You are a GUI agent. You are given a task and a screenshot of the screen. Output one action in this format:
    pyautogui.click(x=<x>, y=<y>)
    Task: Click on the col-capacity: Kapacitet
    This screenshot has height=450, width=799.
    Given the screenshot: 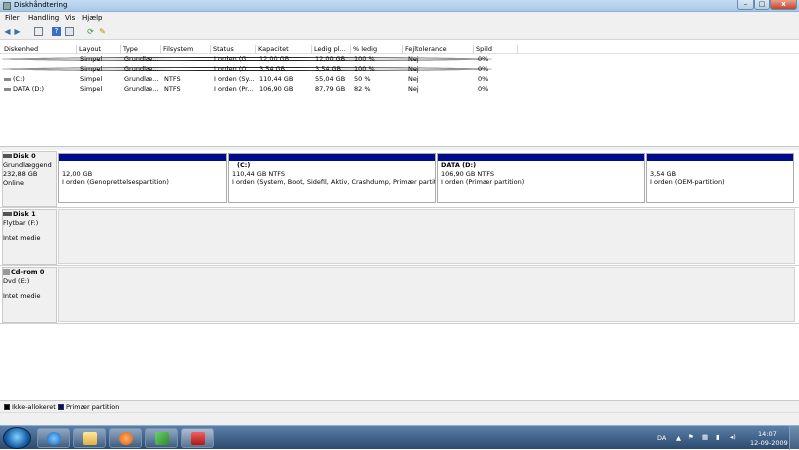 What is the action you would take?
    pyautogui.click(x=284, y=49)
    